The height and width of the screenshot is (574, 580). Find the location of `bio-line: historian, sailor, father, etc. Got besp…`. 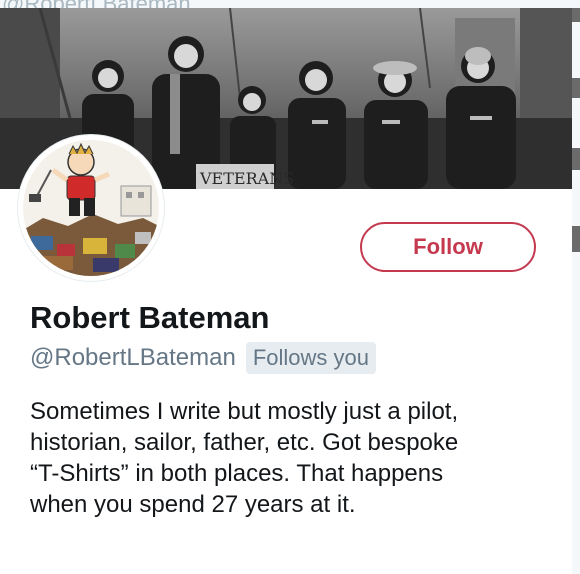

bio-line: historian, sailor, father, etc. Got besp… is located at coordinates (244, 442).